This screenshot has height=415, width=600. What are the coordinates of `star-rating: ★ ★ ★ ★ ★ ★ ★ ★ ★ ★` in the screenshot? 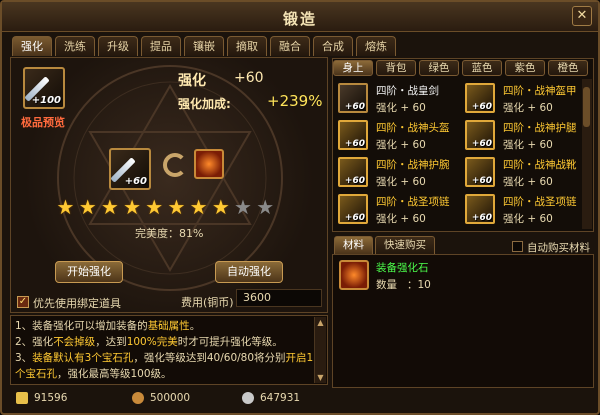 It's located at (170, 208).